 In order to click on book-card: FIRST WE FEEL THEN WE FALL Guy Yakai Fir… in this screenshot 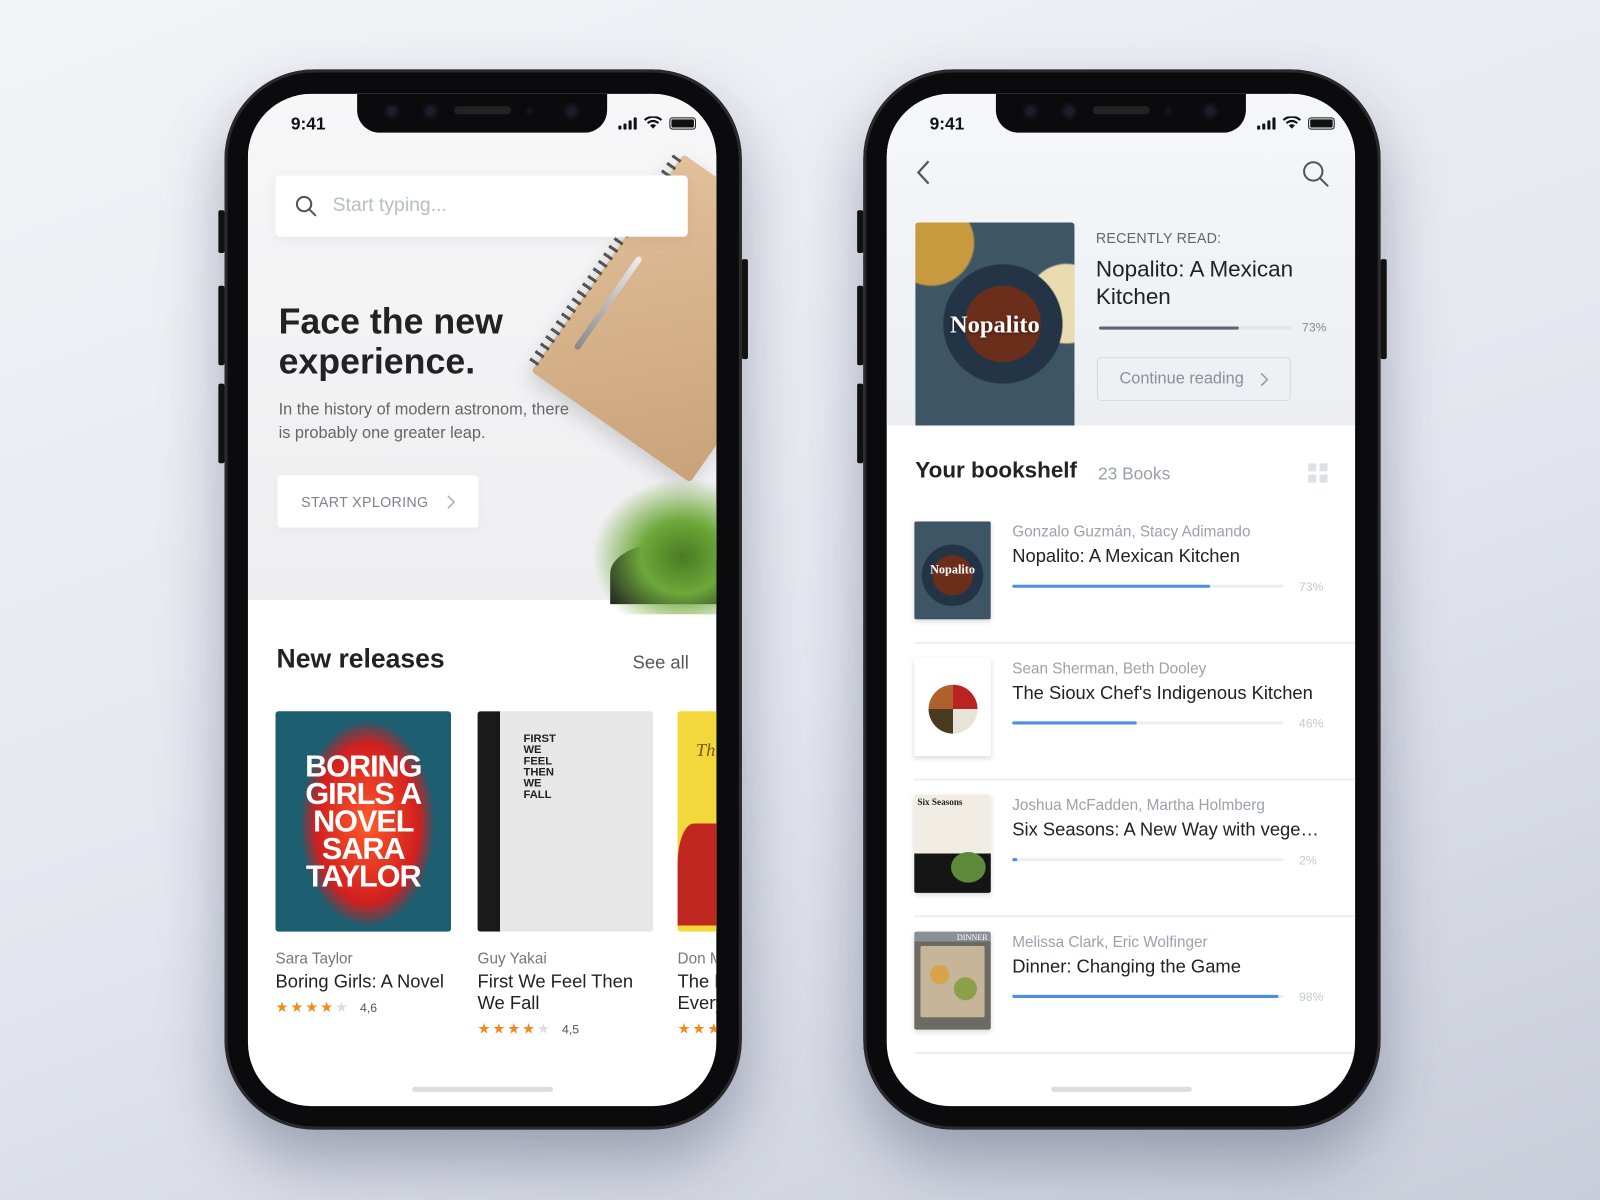, I will do `click(565, 874)`.